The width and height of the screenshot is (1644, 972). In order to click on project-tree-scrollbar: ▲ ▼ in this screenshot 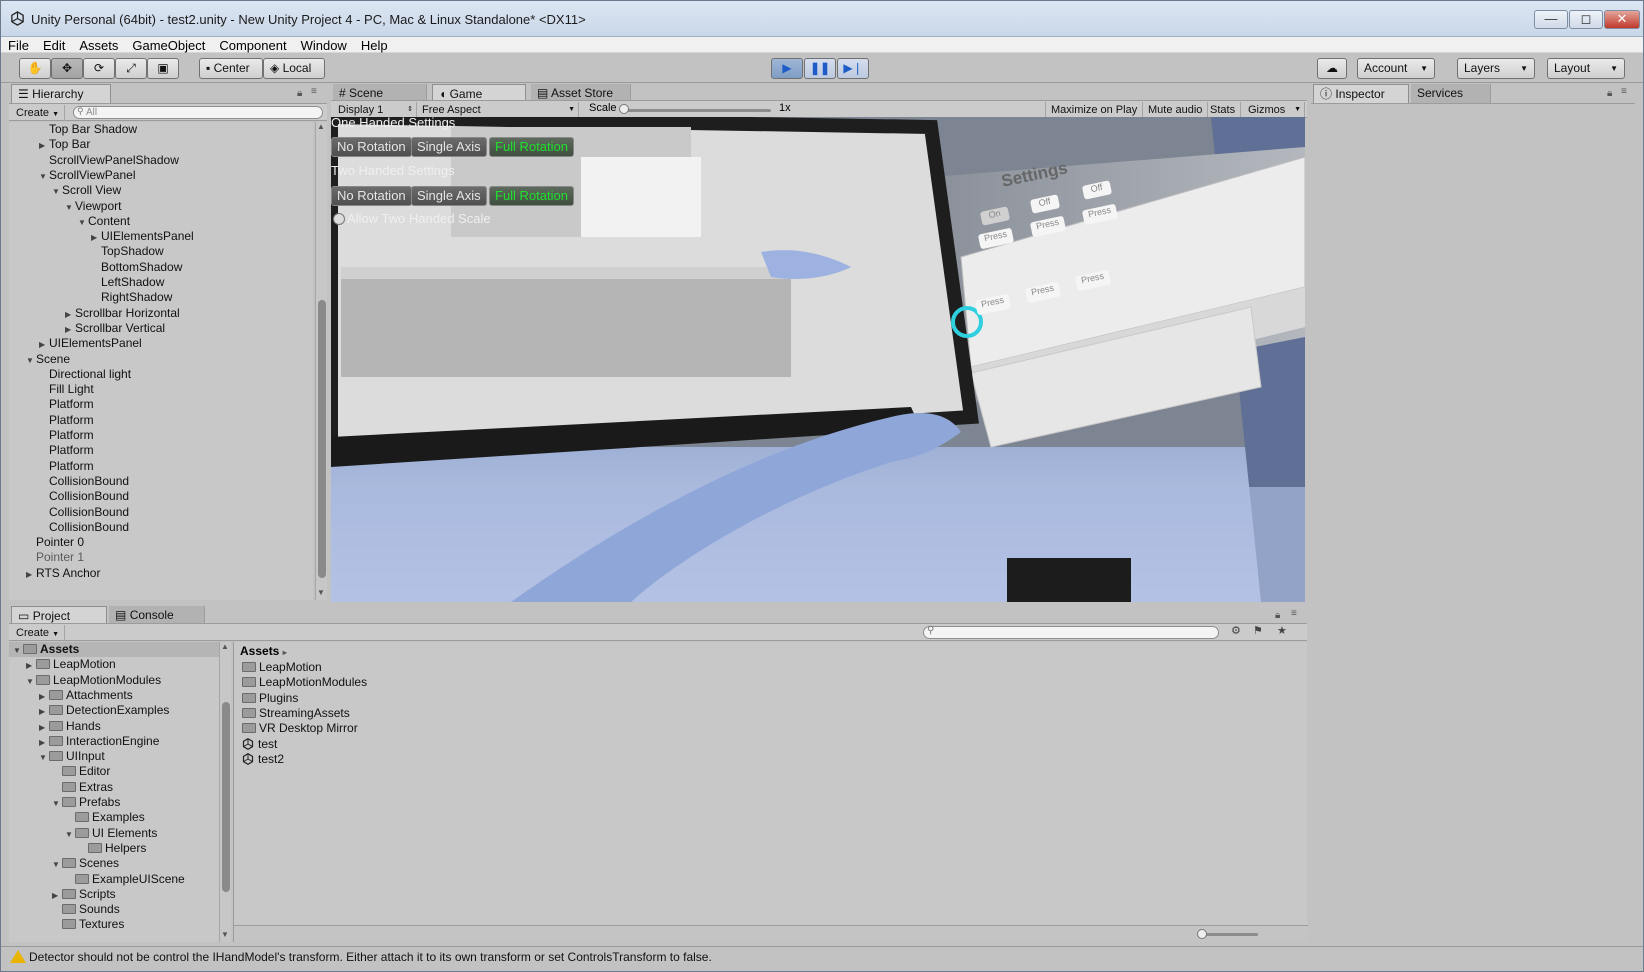, I will do `click(225, 792)`.